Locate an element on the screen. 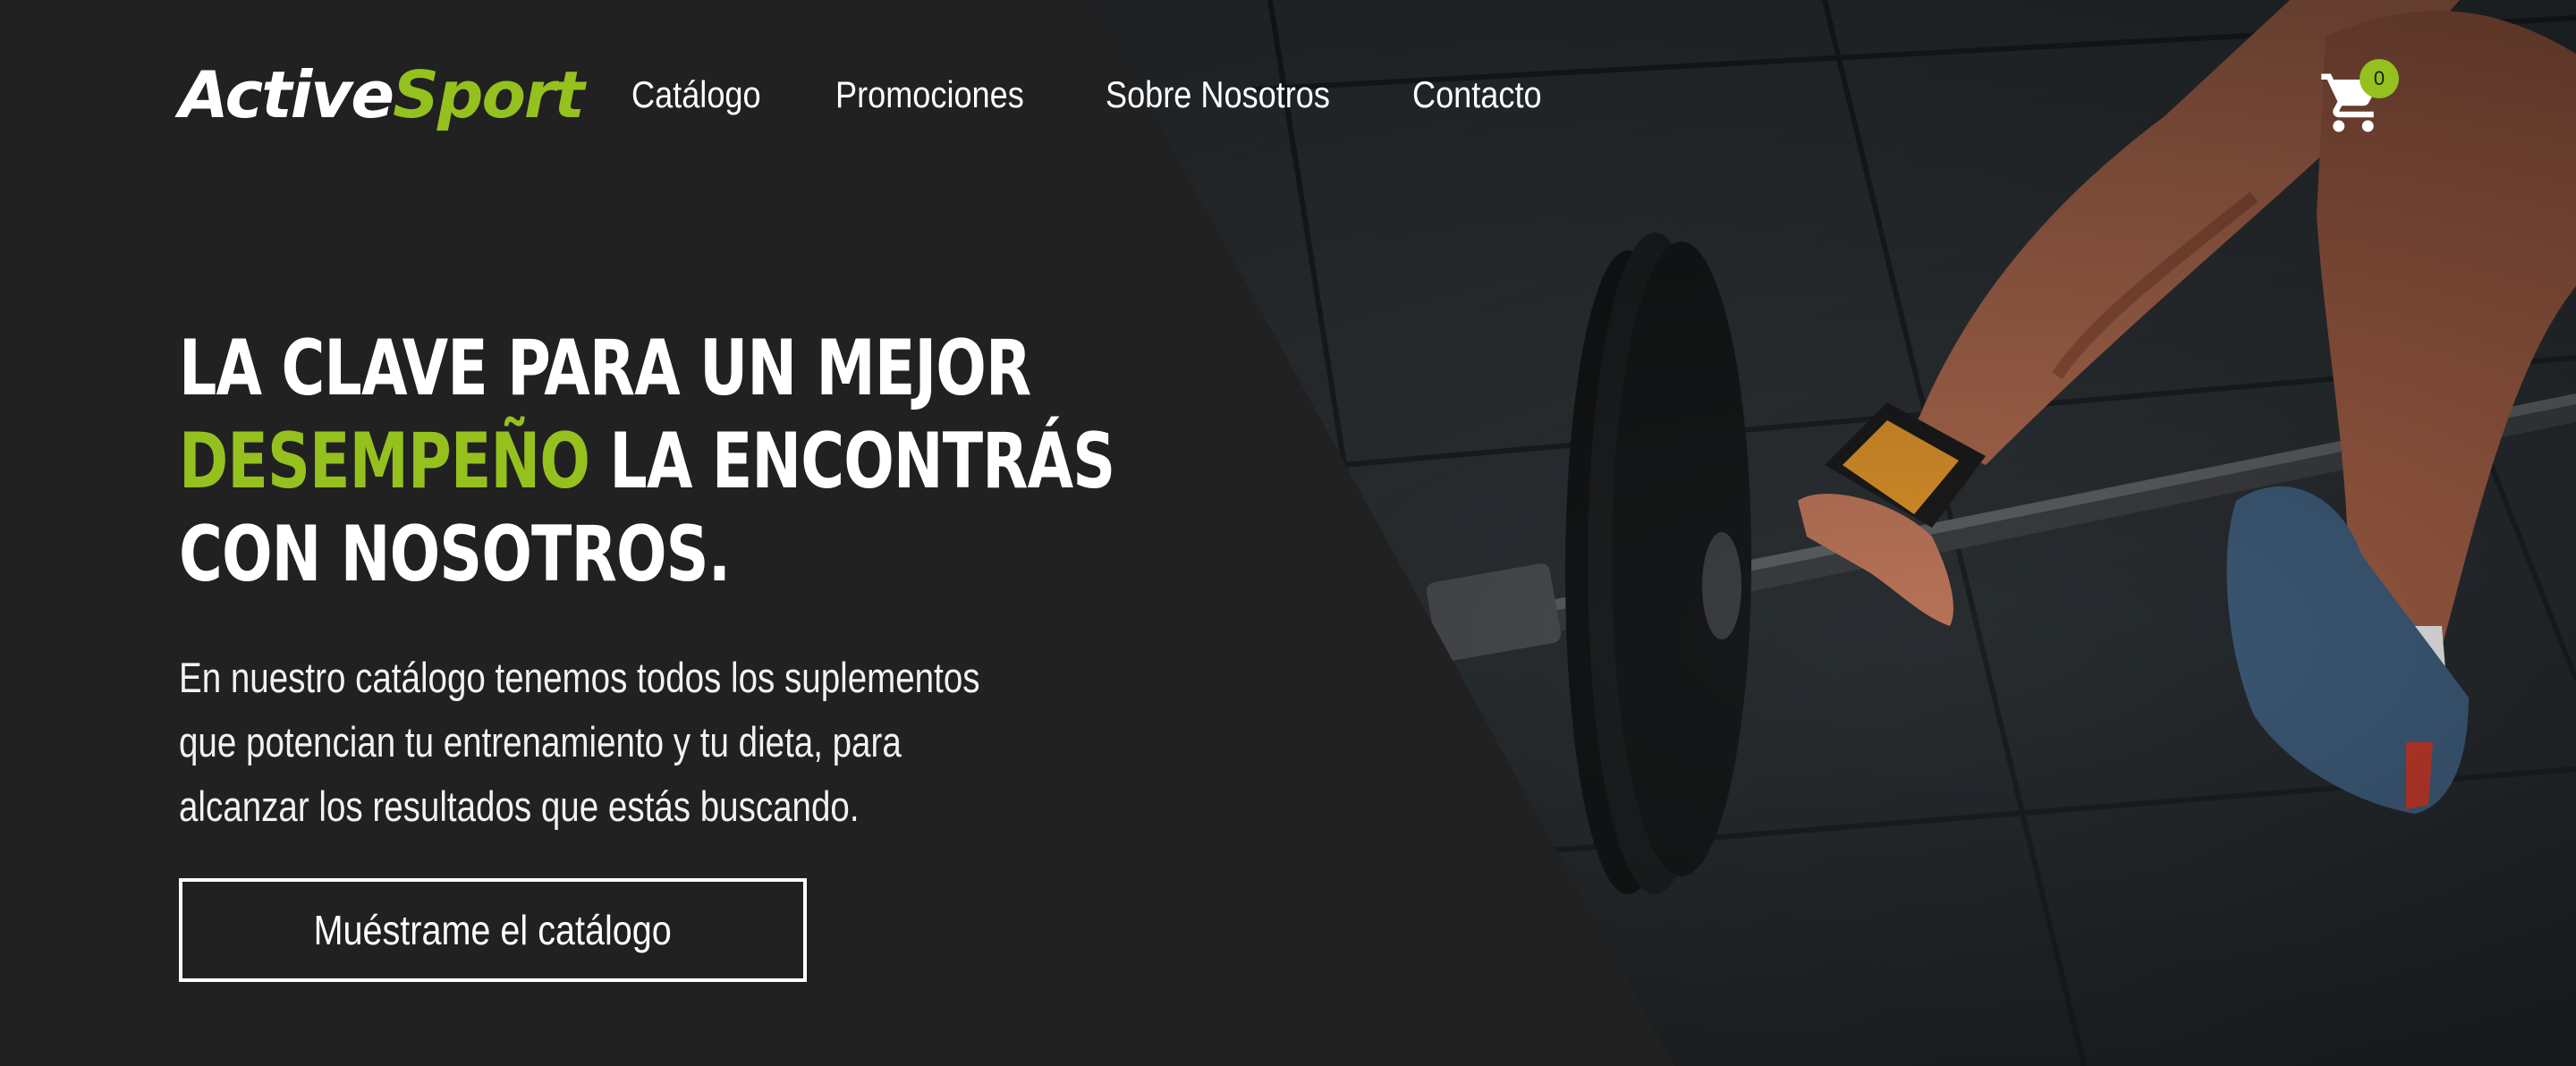  brand-logo: ActiveSport is located at coordinates (382, 95).